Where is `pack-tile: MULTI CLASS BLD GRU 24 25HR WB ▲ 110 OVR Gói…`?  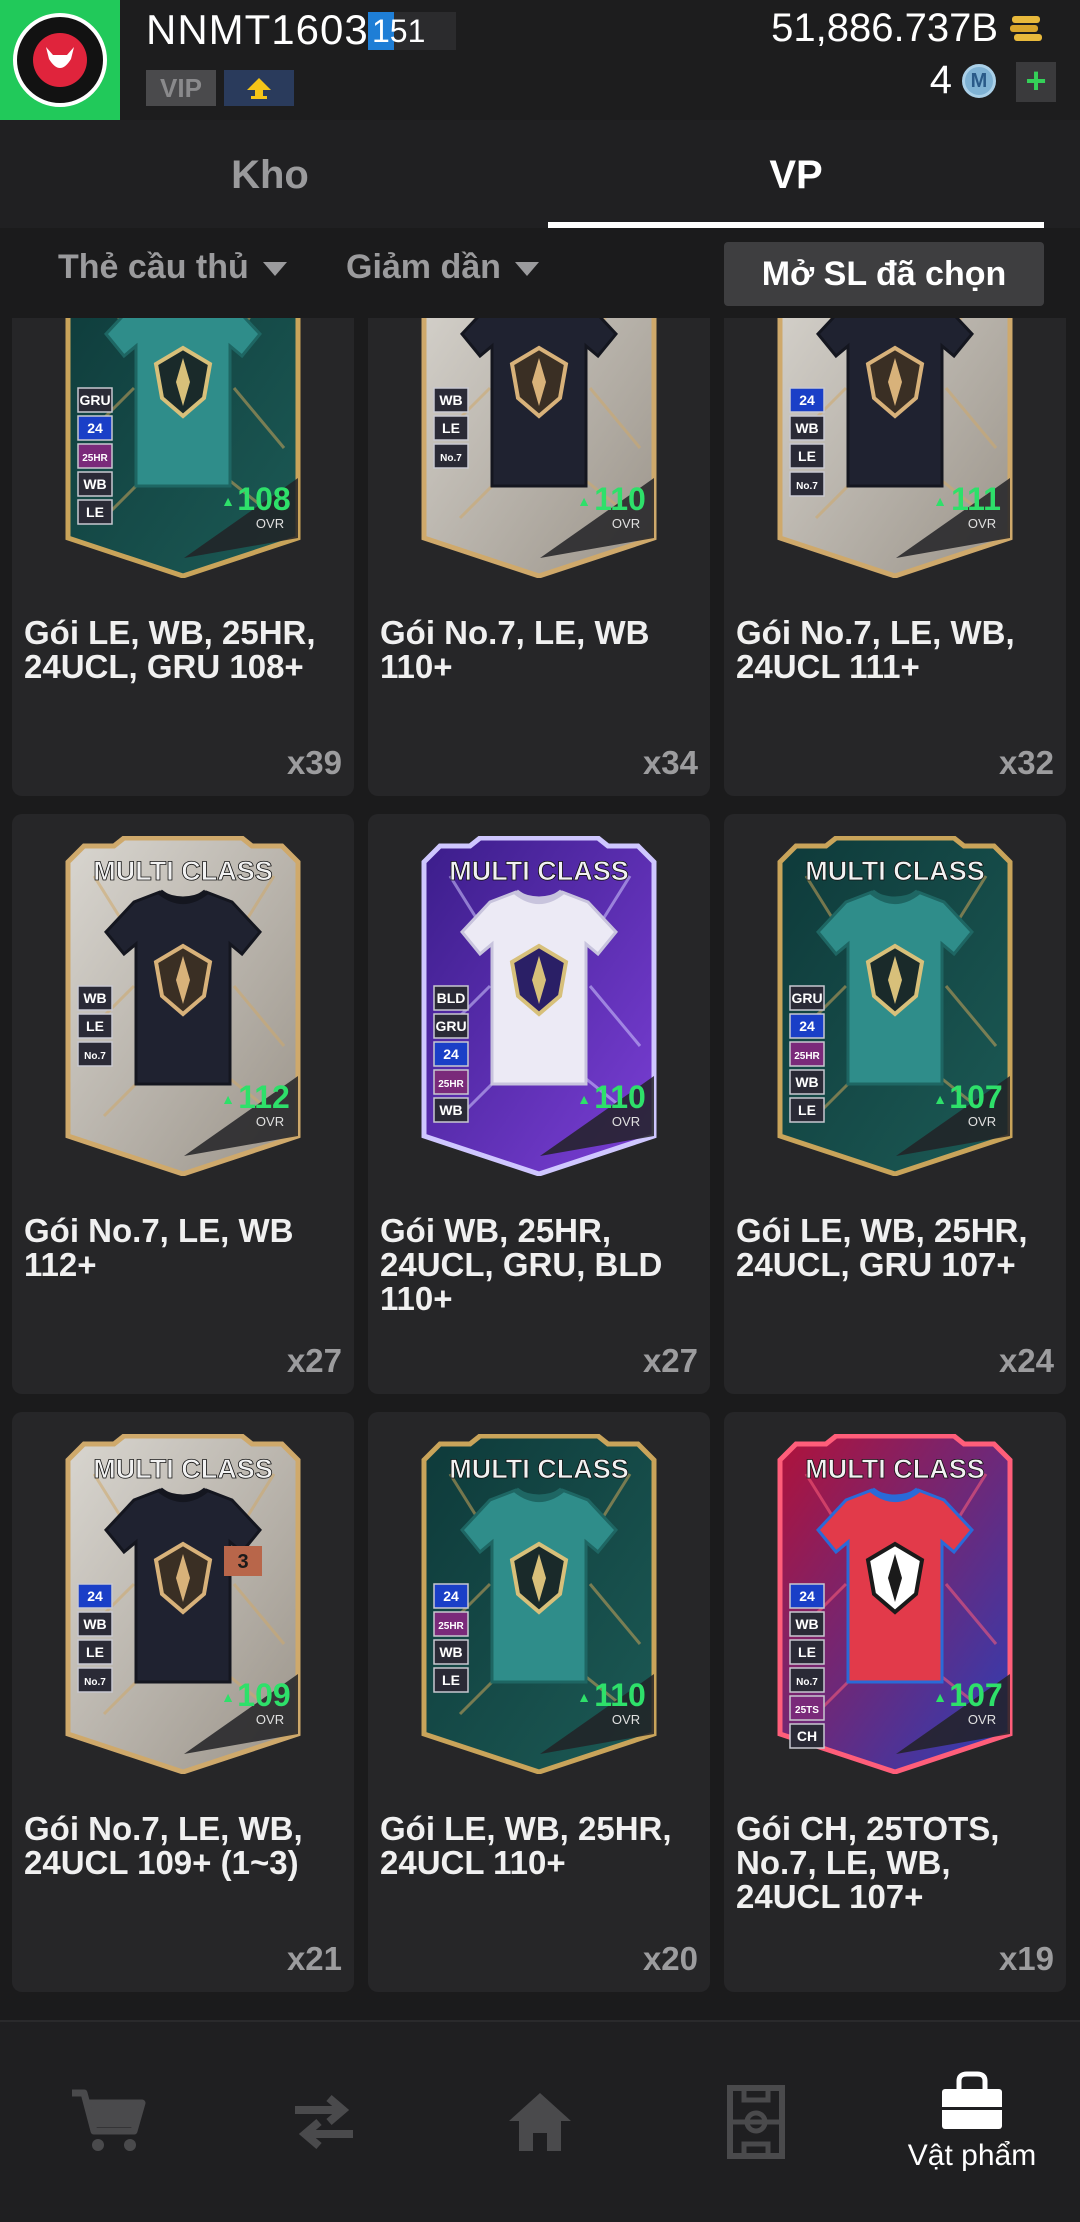
pack-tile: MULTI CLASS BLD GRU 24 25HR WB ▲ 110 OVR Gói… is located at coordinates (539, 1104).